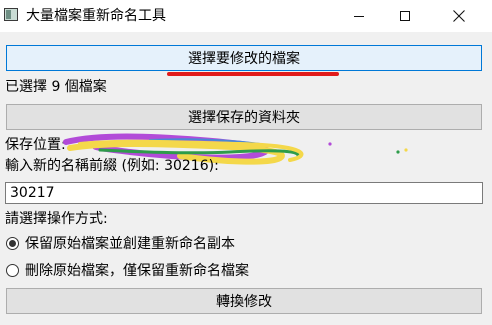  I want to click on close-button, so click(459, 16).